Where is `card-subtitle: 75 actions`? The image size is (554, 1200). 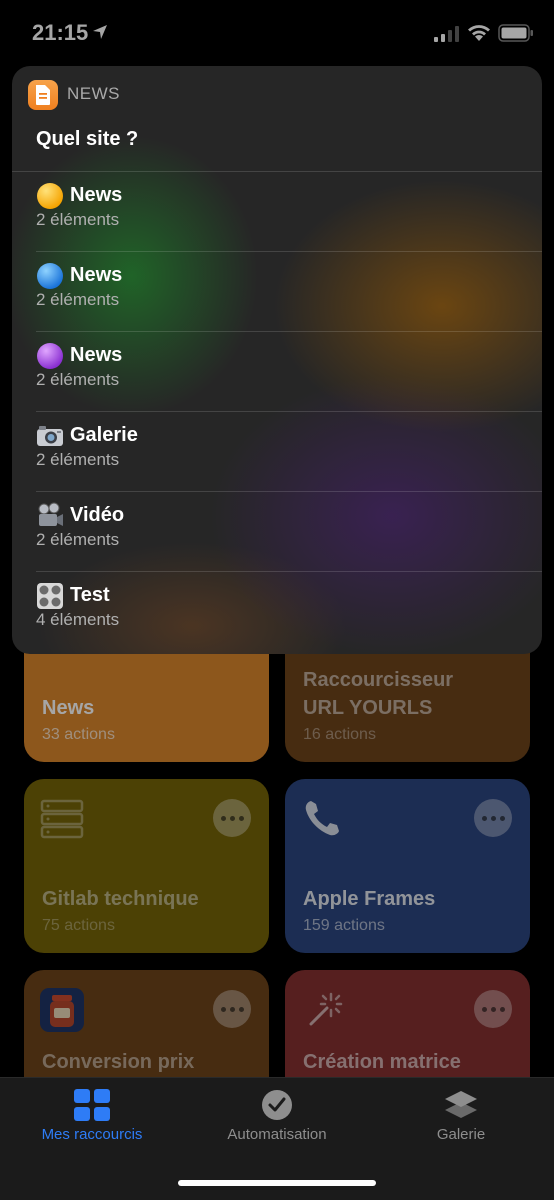 card-subtitle: 75 actions is located at coordinates (78, 925).